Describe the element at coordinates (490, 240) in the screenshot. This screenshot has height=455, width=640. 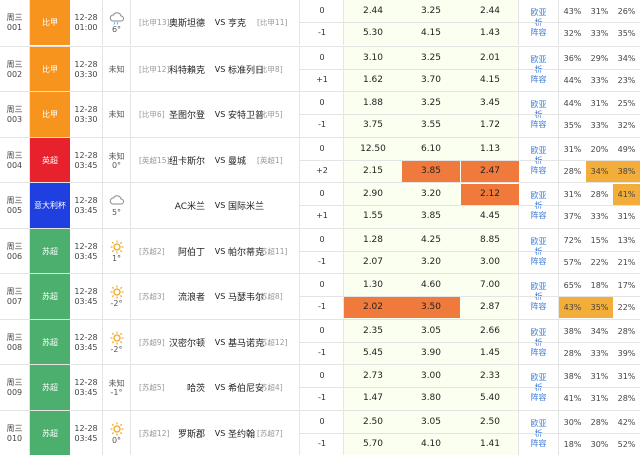
I see `odds-cell: 8.85` at that location.